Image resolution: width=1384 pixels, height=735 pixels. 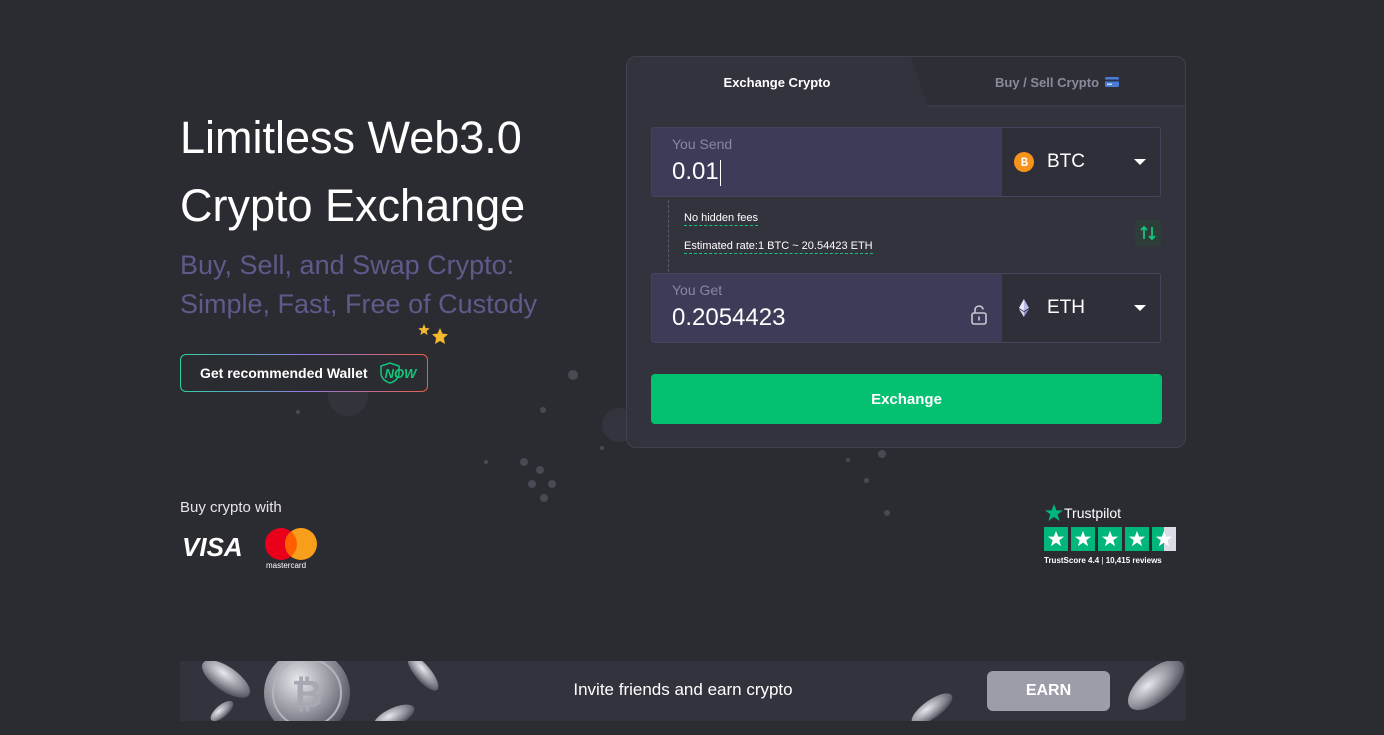 What do you see at coordinates (1164, 539) in the screenshot?
I see `rating-star-half-icon` at bounding box center [1164, 539].